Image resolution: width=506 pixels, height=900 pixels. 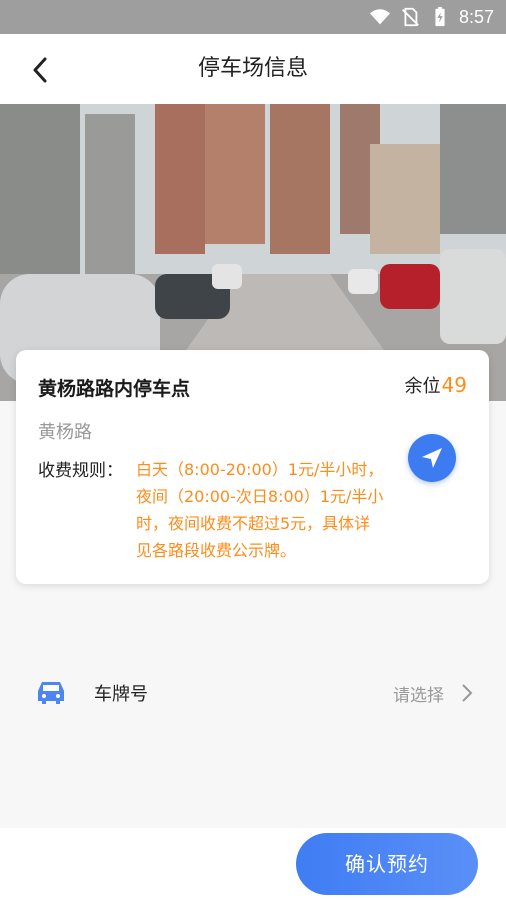 What do you see at coordinates (51, 693) in the screenshot?
I see `car-icon` at bounding box center [51, 693].